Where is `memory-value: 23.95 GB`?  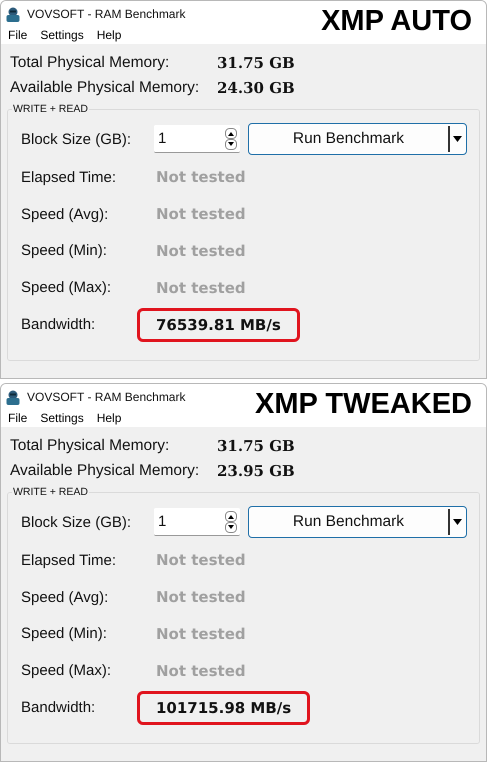 memory-value: 23.95 GB is located at coordinates (256, 471).